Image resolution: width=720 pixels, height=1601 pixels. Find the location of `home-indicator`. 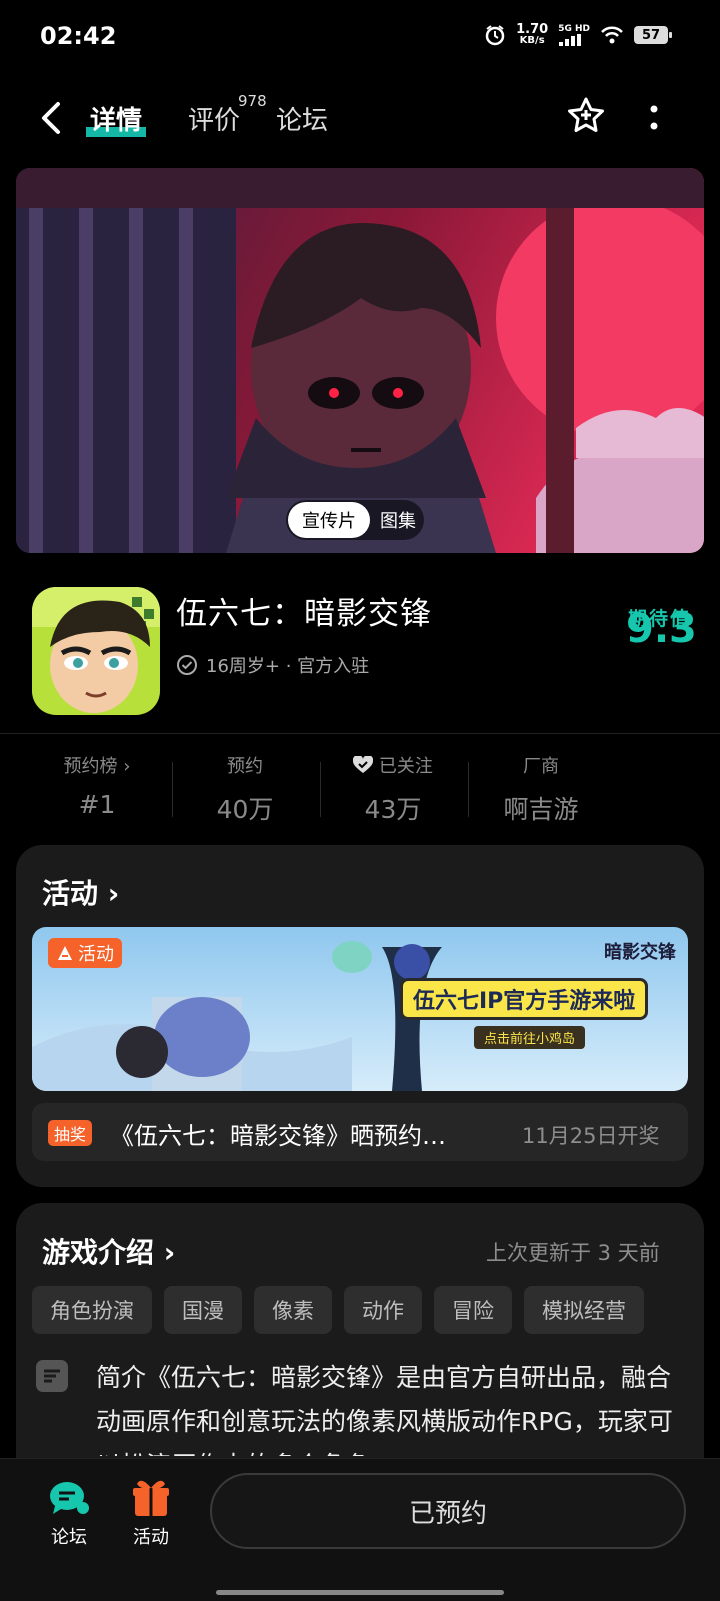

home-indicator is located at coordinates (360, 1592).